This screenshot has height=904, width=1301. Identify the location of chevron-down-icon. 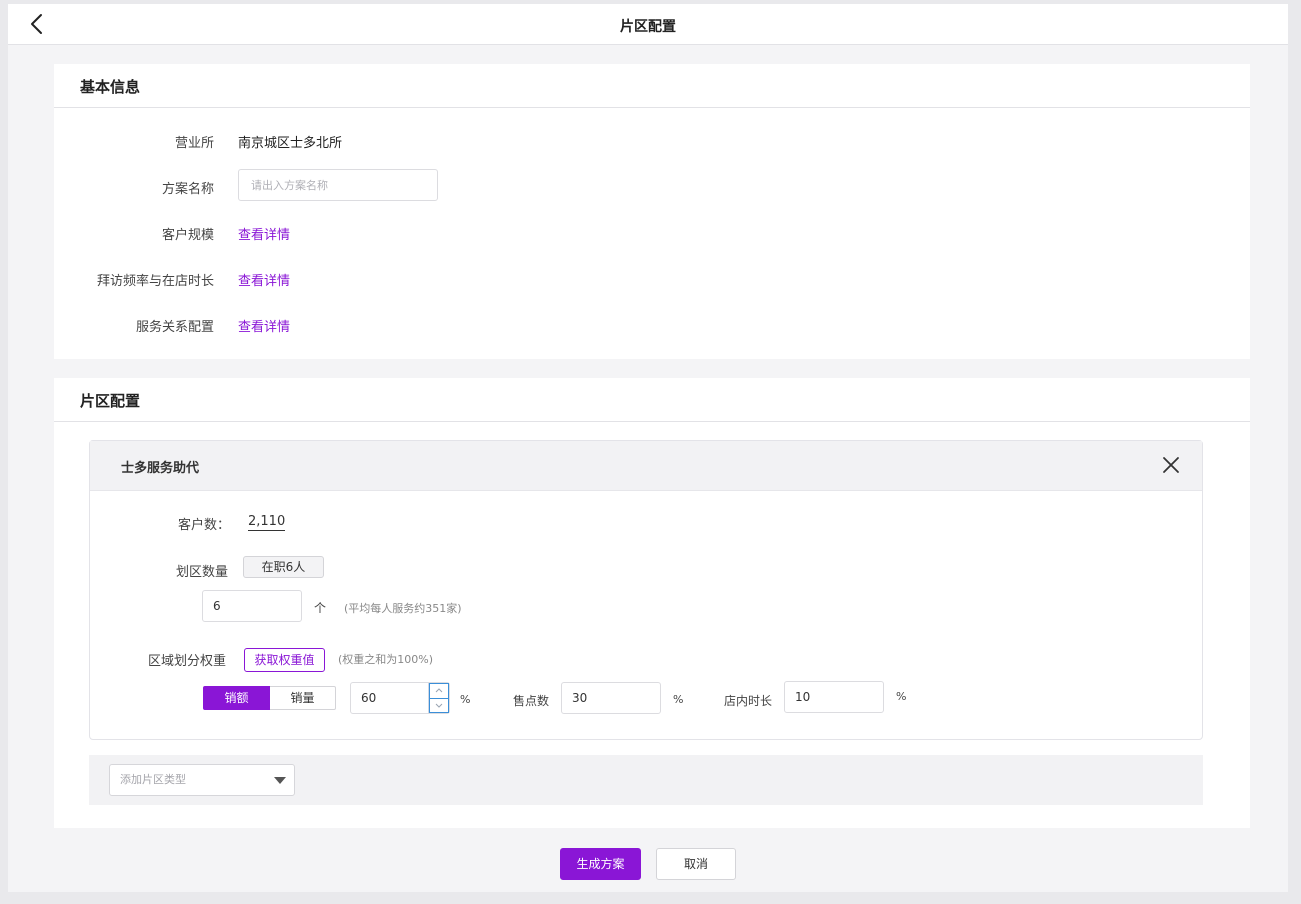
(439, 705).